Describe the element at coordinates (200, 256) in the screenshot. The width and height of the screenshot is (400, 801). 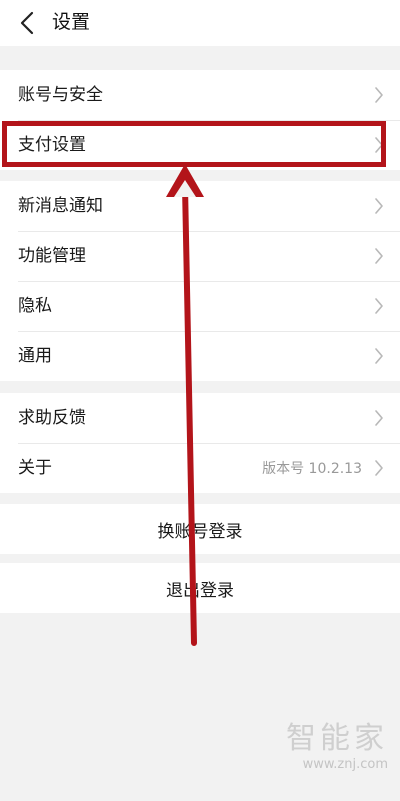
I see `row-feature-management: 功能管理` at that location.